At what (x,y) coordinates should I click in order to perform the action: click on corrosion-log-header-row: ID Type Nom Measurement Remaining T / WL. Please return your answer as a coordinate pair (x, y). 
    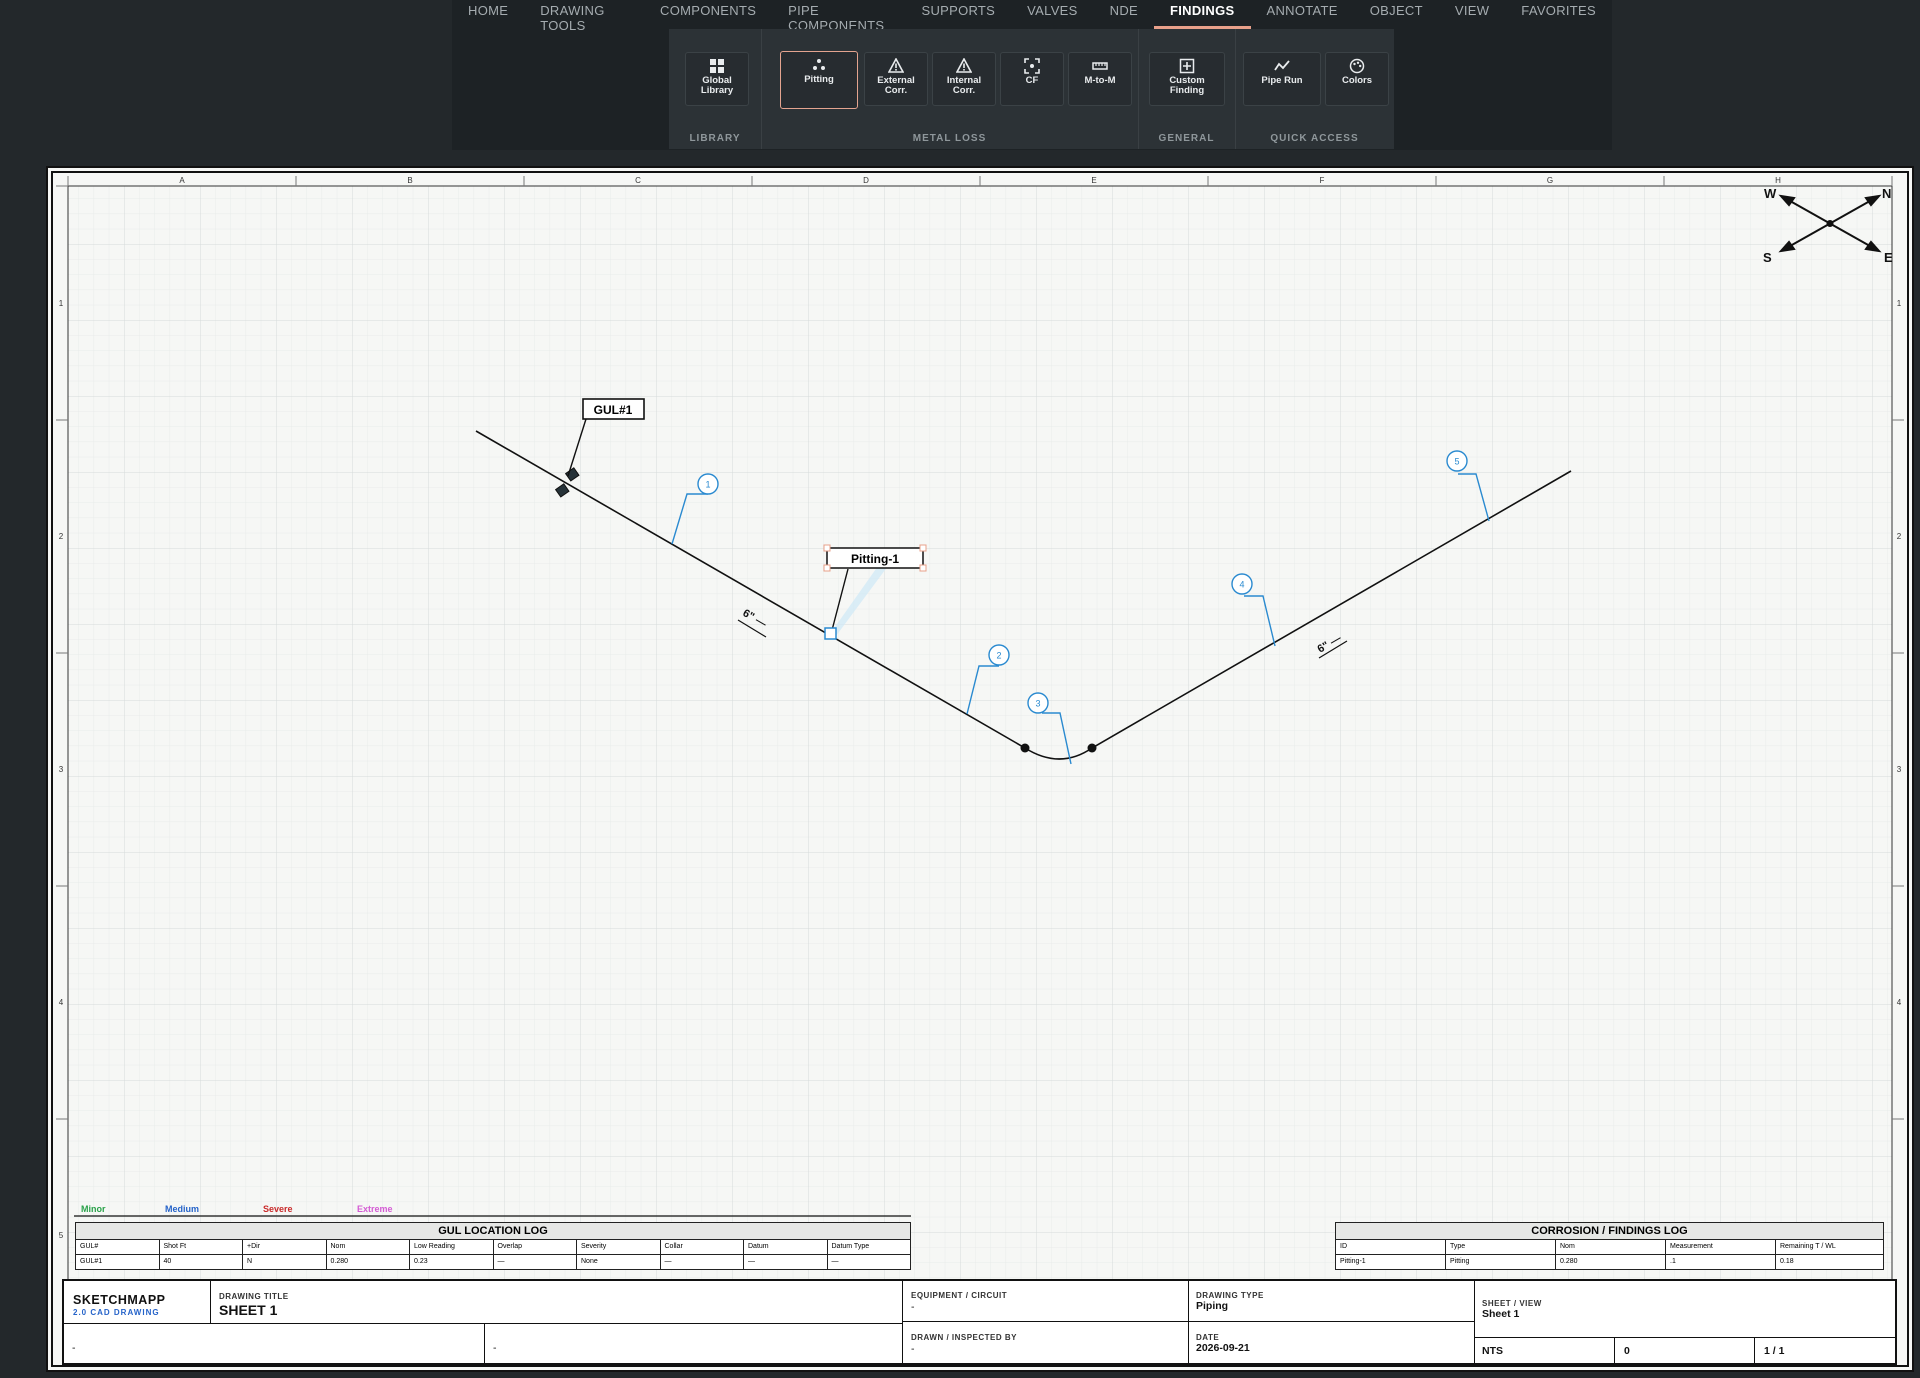
    Looking at the image, I should click on (1609, 1247).